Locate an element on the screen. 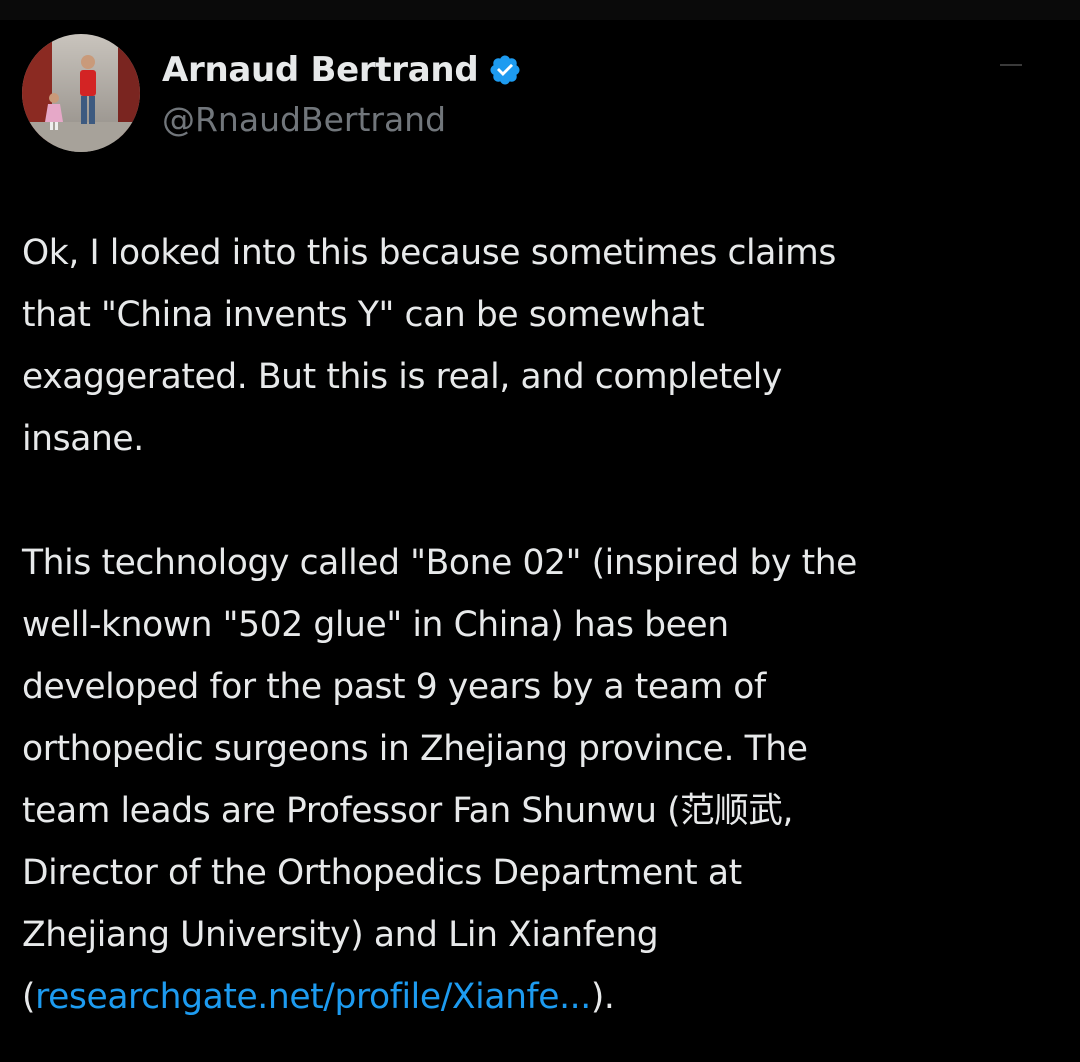  text-line: Zhejiang University) and Lin Xianfeng is located at coordinates (340, 935).